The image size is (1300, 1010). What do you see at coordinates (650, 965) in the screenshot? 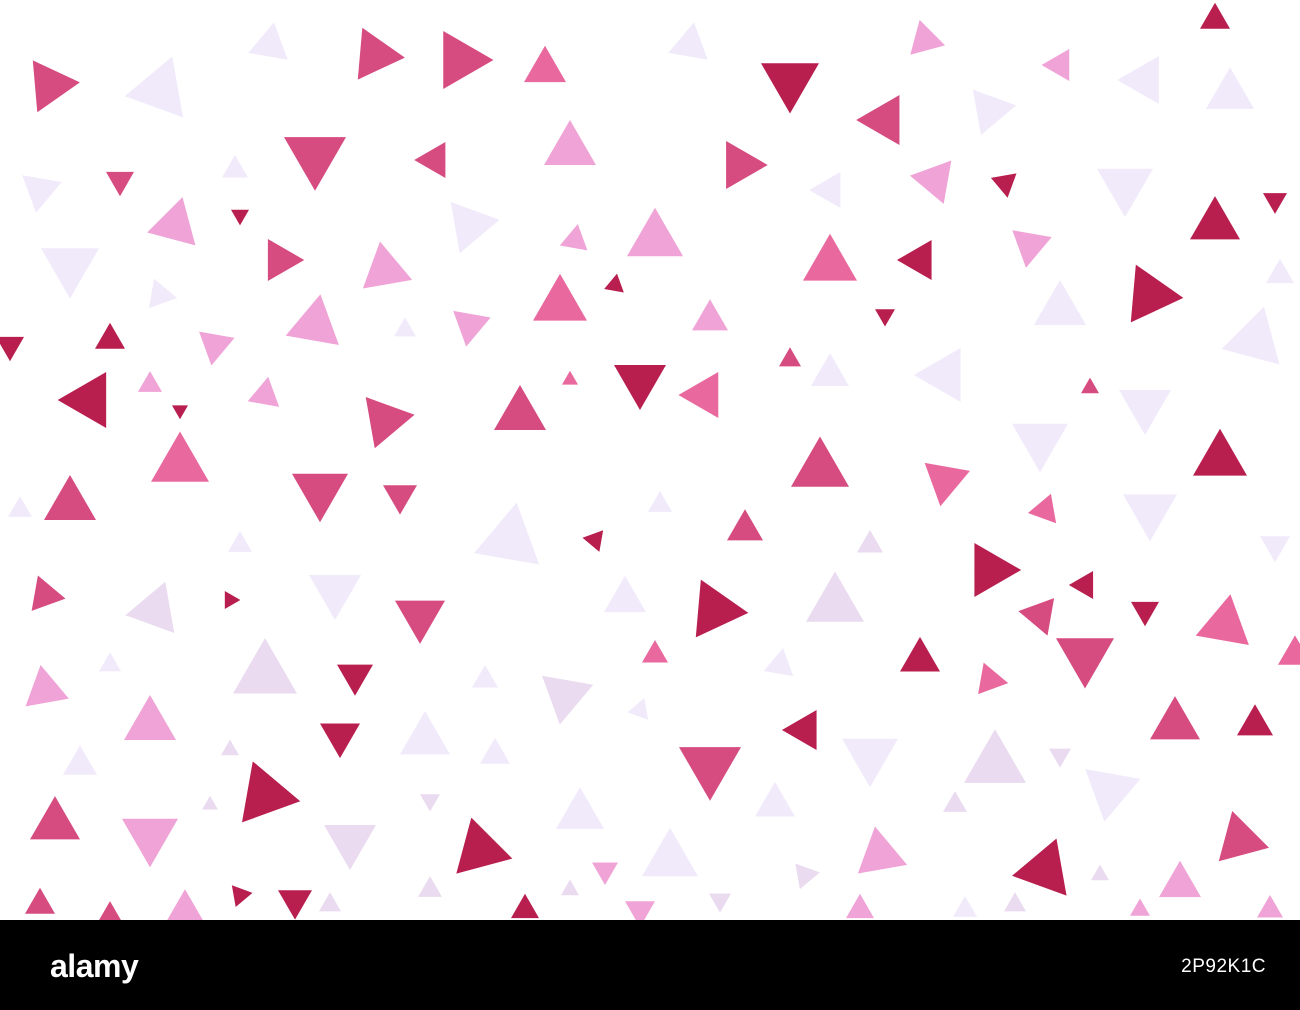
I see `watermark-bar: alamy 2P92K1C` at bounding box center [650, 965].